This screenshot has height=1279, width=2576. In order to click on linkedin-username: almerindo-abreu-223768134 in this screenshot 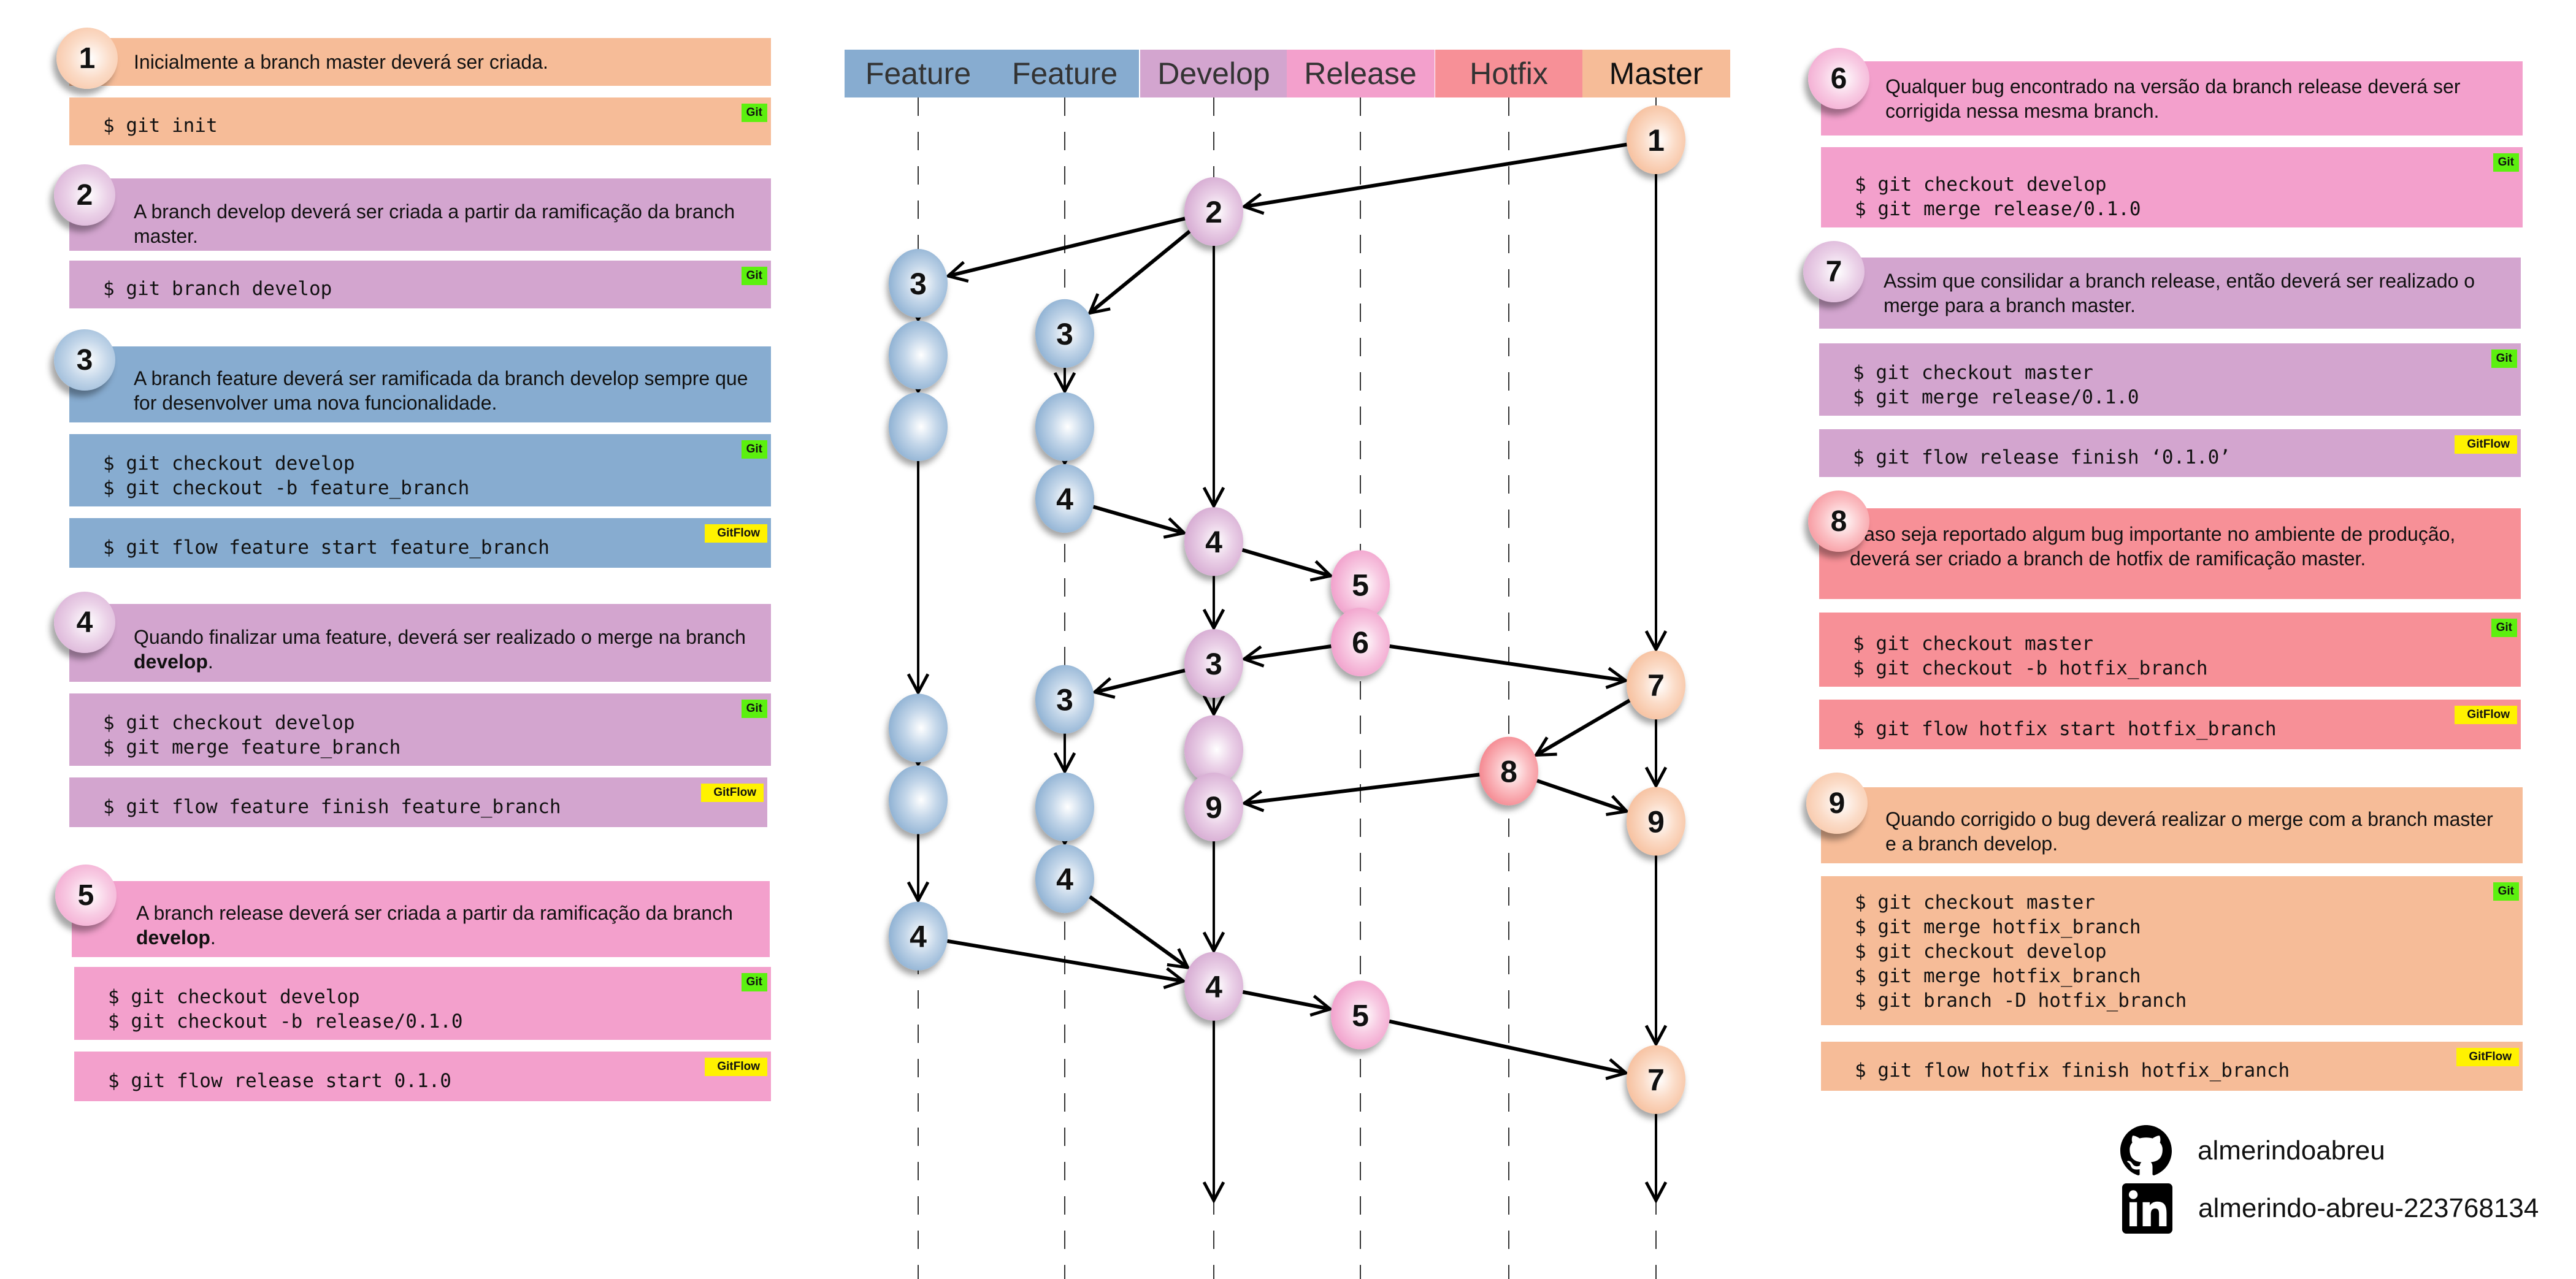, I will do `click(2368, 1208)`.